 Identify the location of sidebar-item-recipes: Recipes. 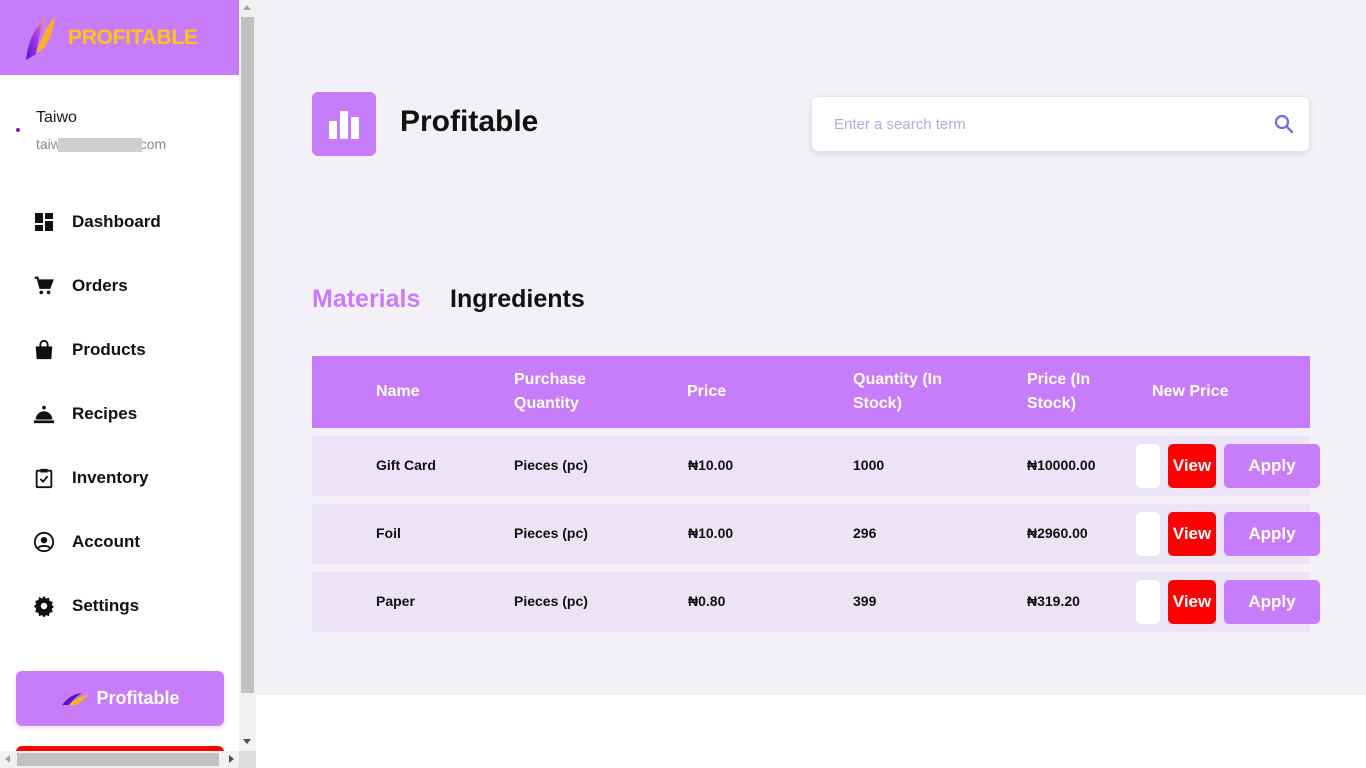
(119, 414).